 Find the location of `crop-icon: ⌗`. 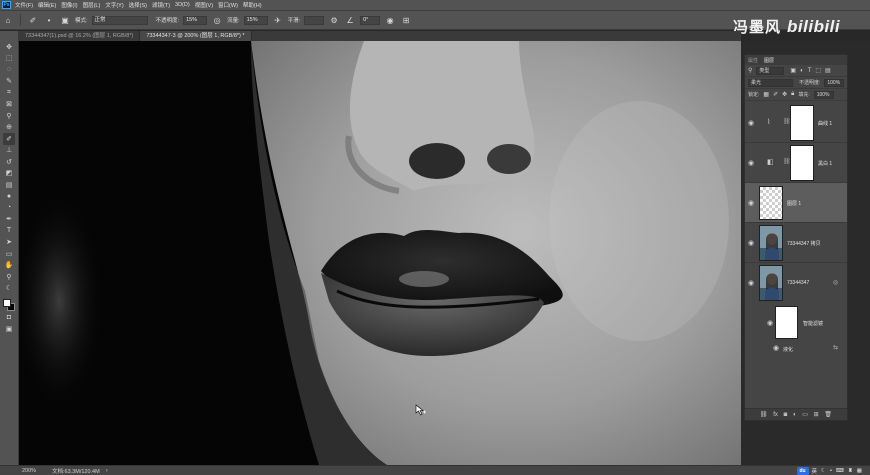

crop-icon: ⌗ is located at coordinates (9, 93).